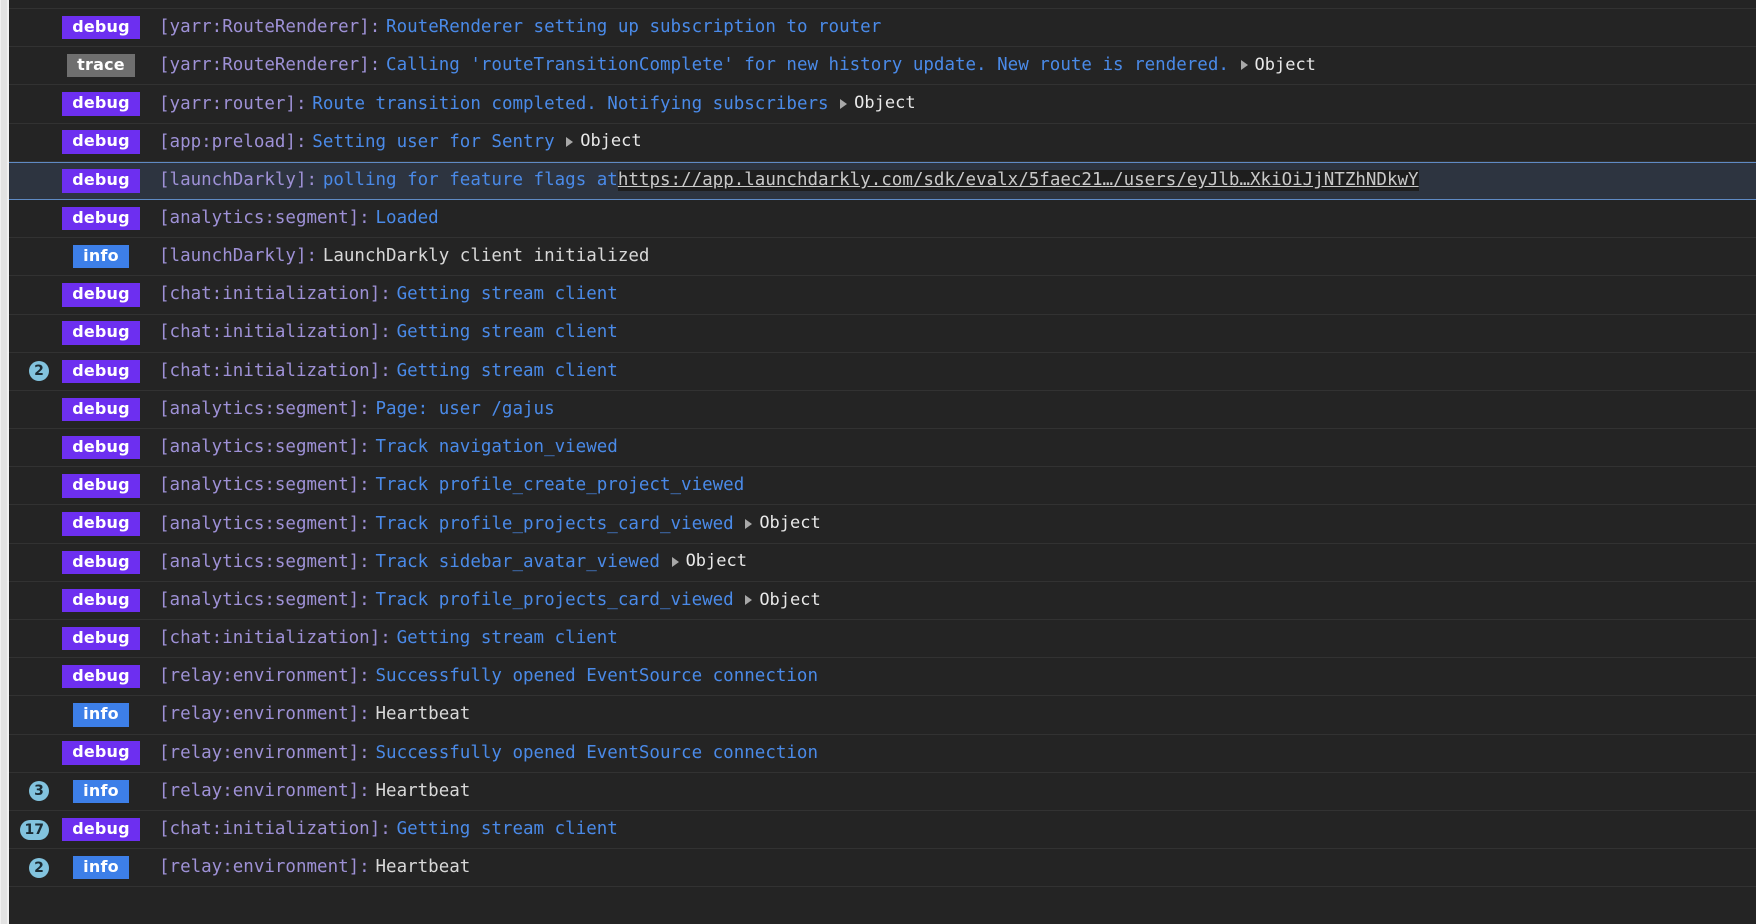  What do you see at coordinates (39, 867) in the screenshot?
I see `repeat-count-badge: 2` at bounding box center [39, 867].